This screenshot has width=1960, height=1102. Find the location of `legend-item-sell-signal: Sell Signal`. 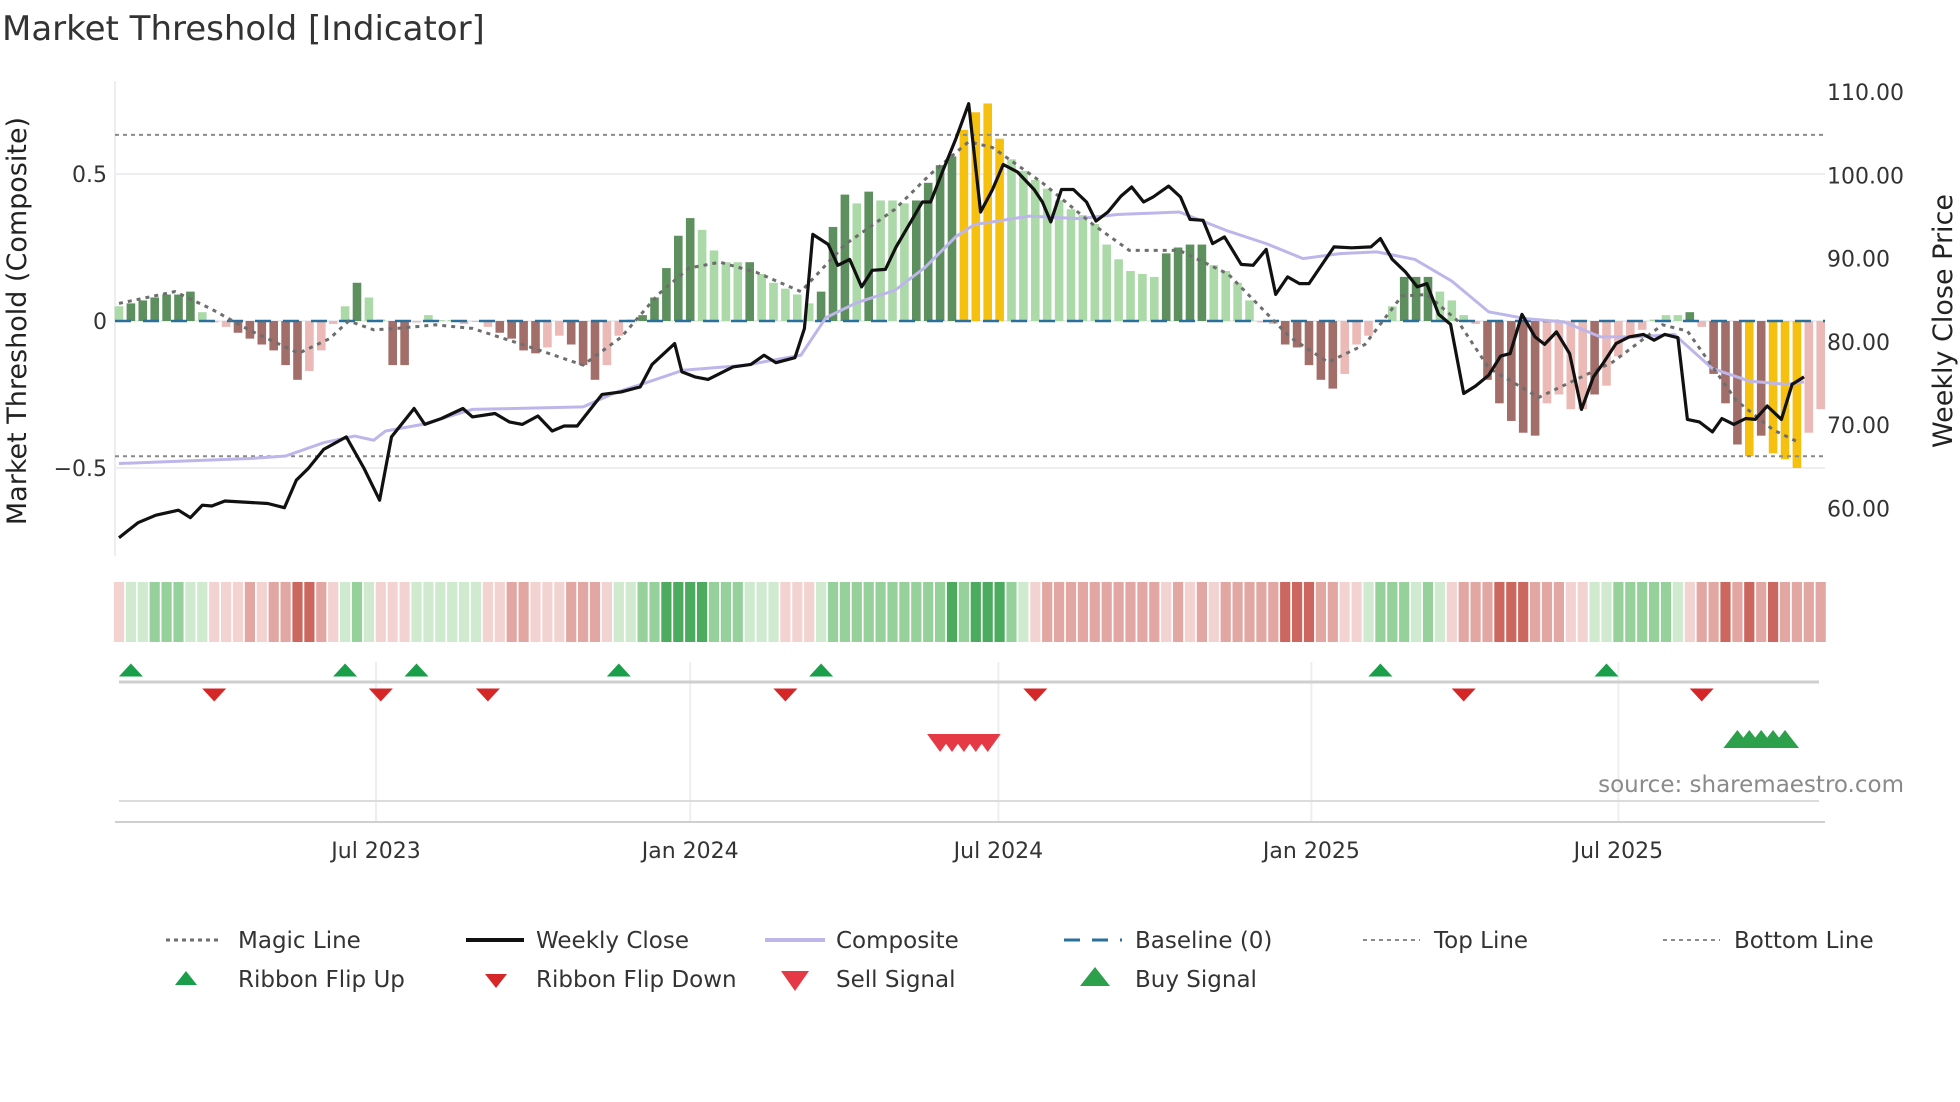

legend-item-sell-signal: Sell Signal is located at coordinates (868, 980).